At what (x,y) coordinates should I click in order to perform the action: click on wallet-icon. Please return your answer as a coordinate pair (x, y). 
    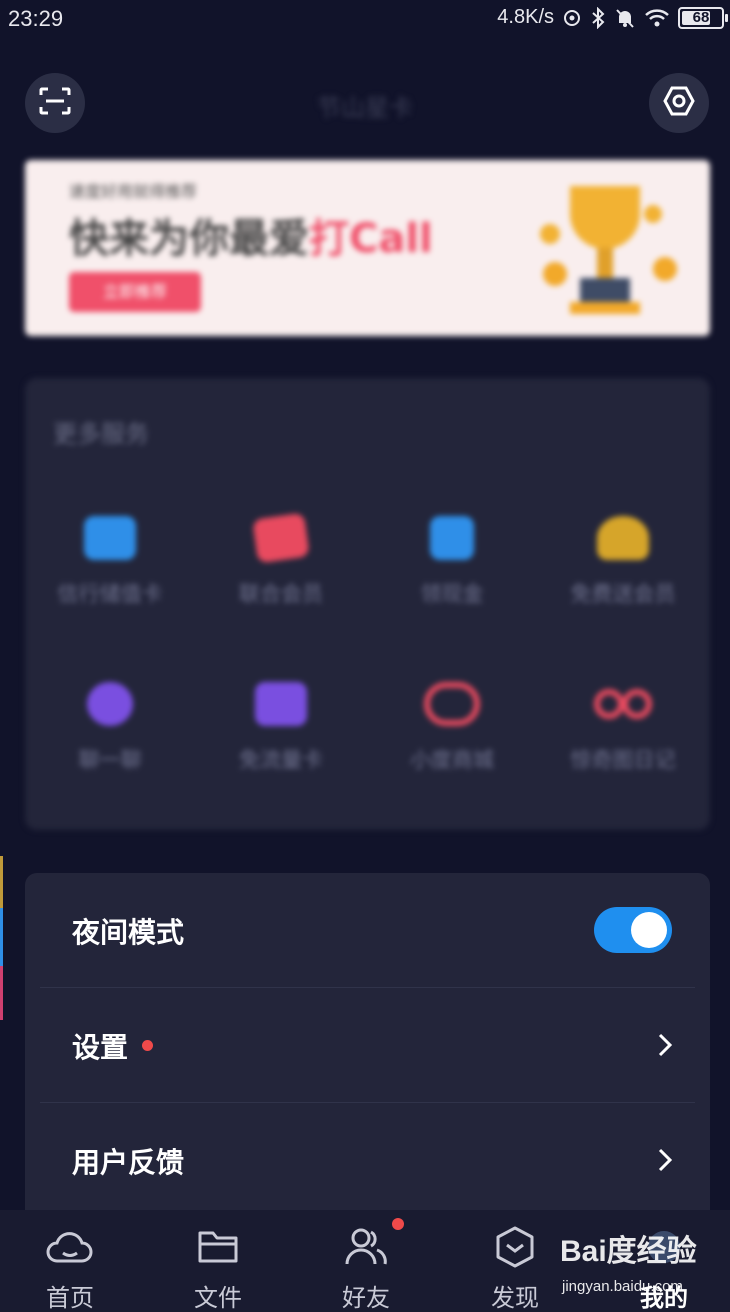
    Looking at the image, I should click on (452, 538).